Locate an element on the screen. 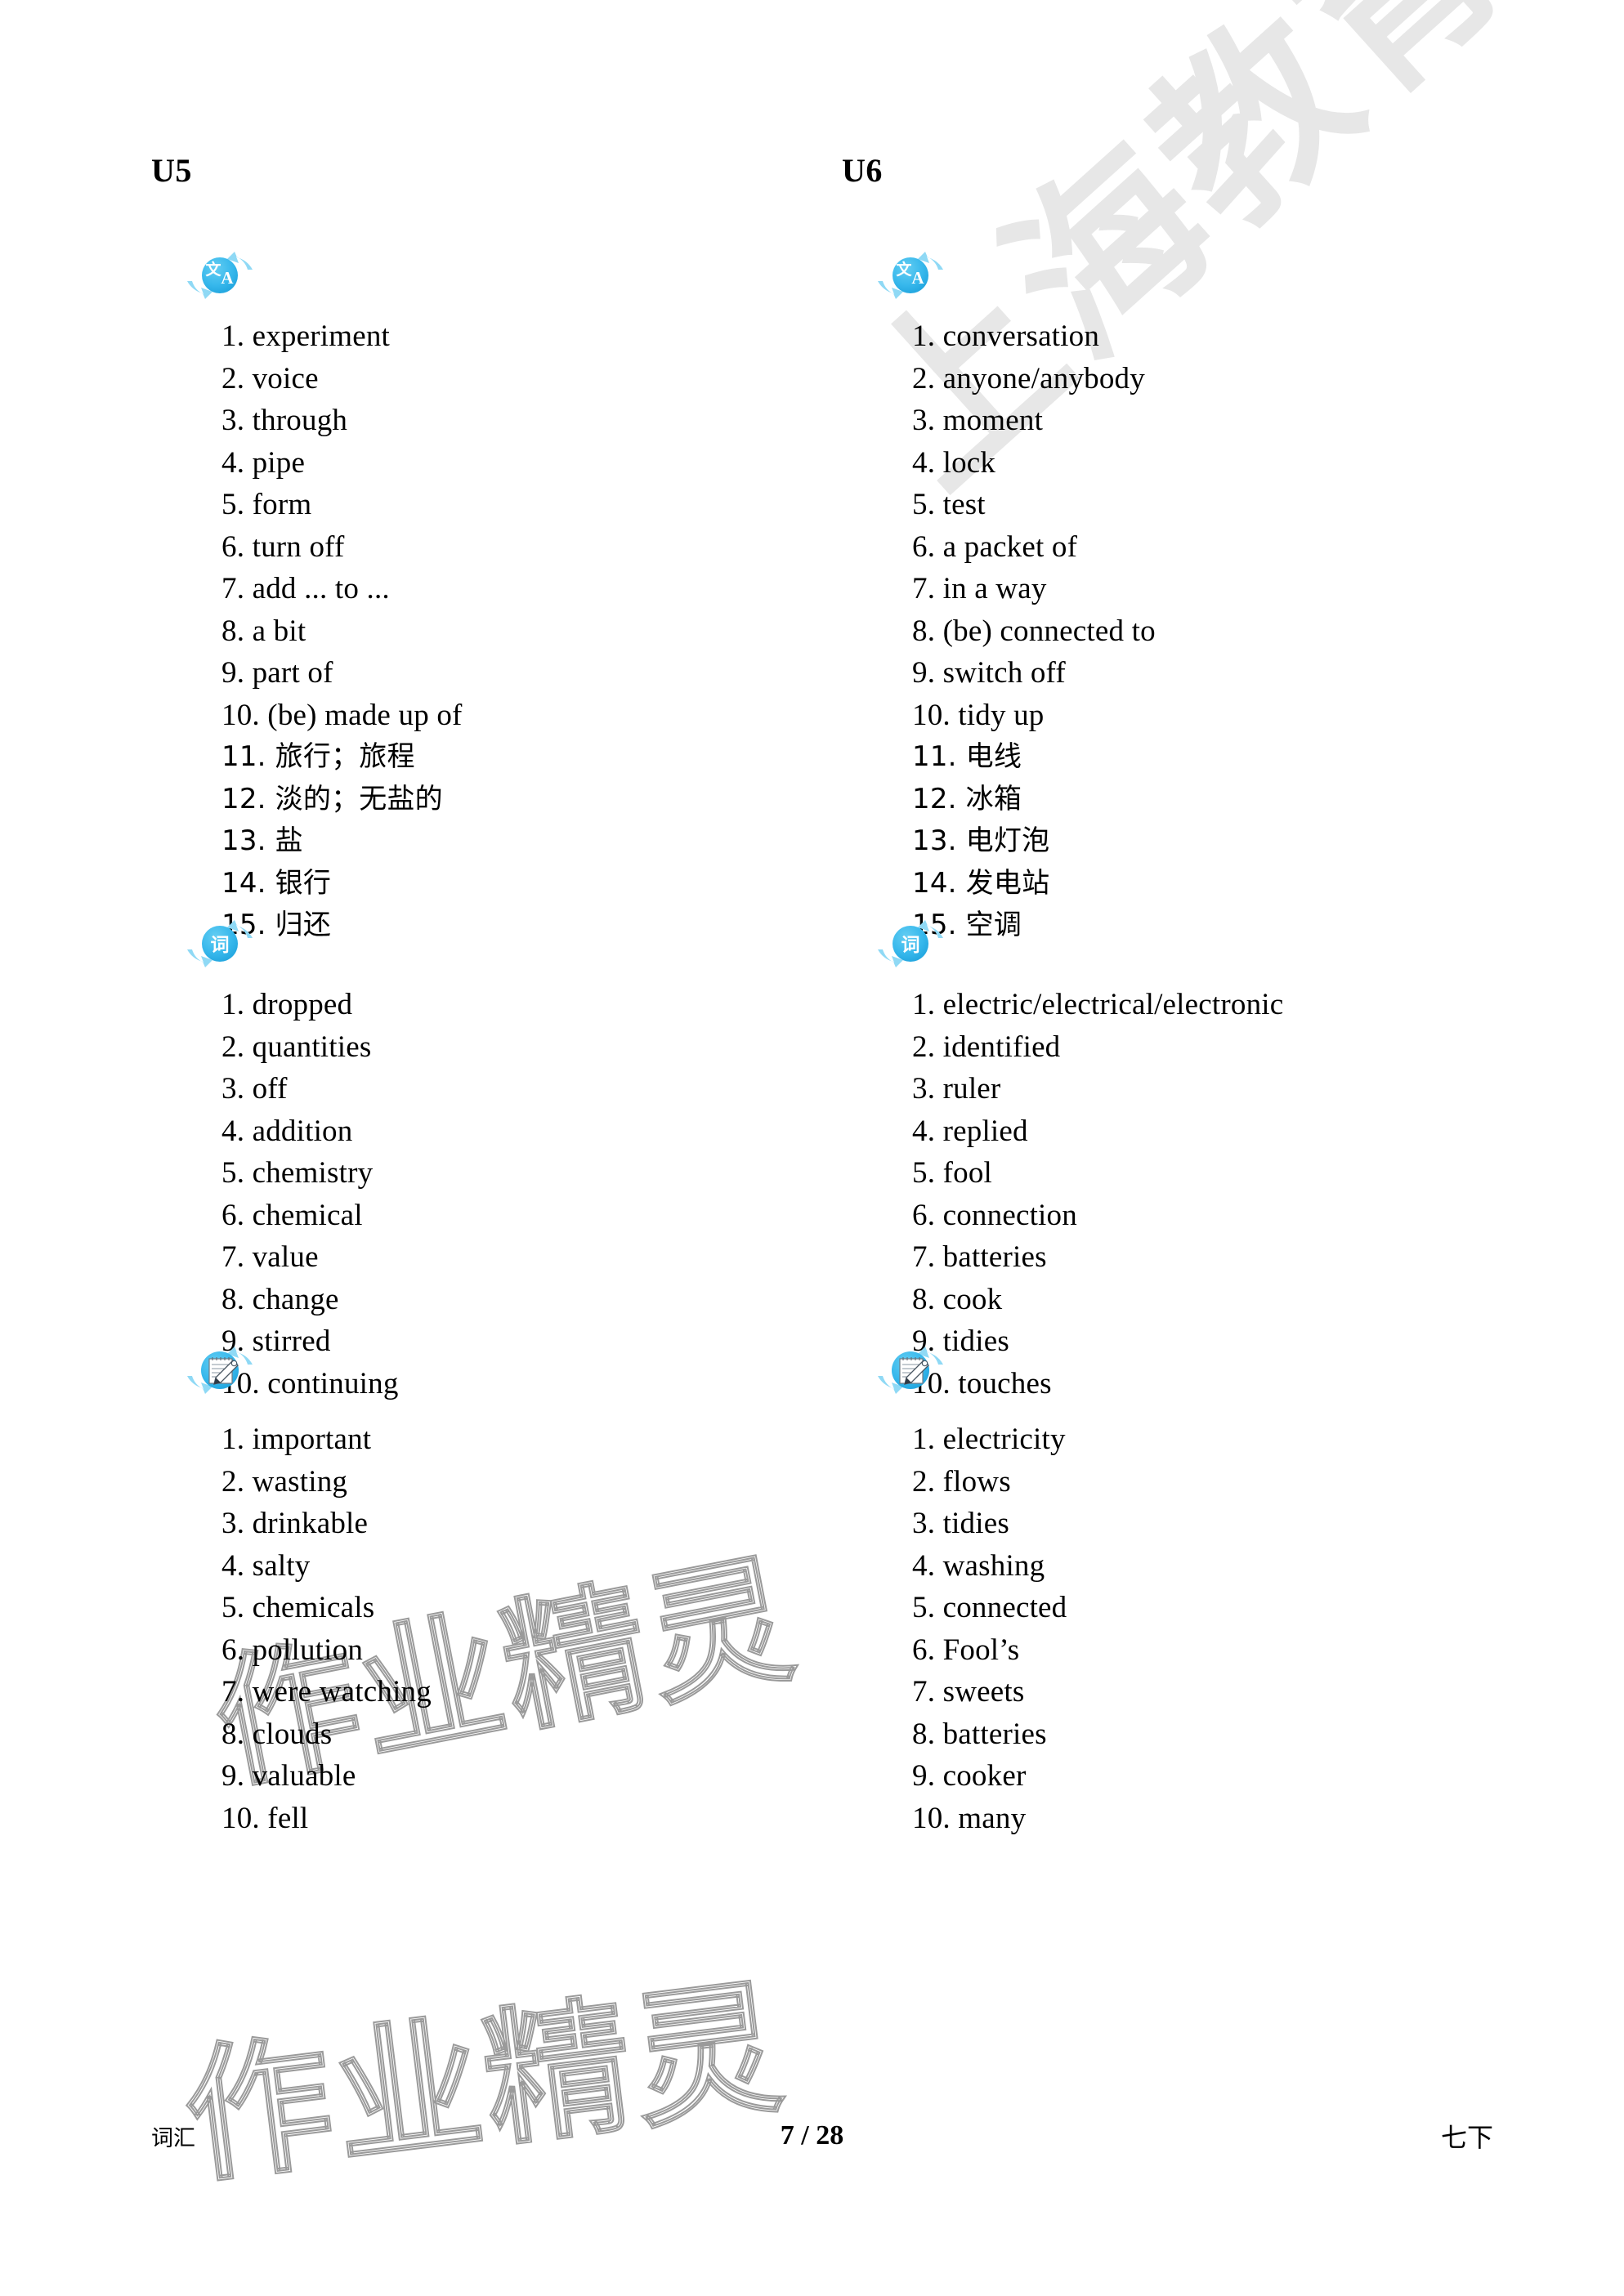  list-item: 1. dropped is located at coordinates (287, 1004).